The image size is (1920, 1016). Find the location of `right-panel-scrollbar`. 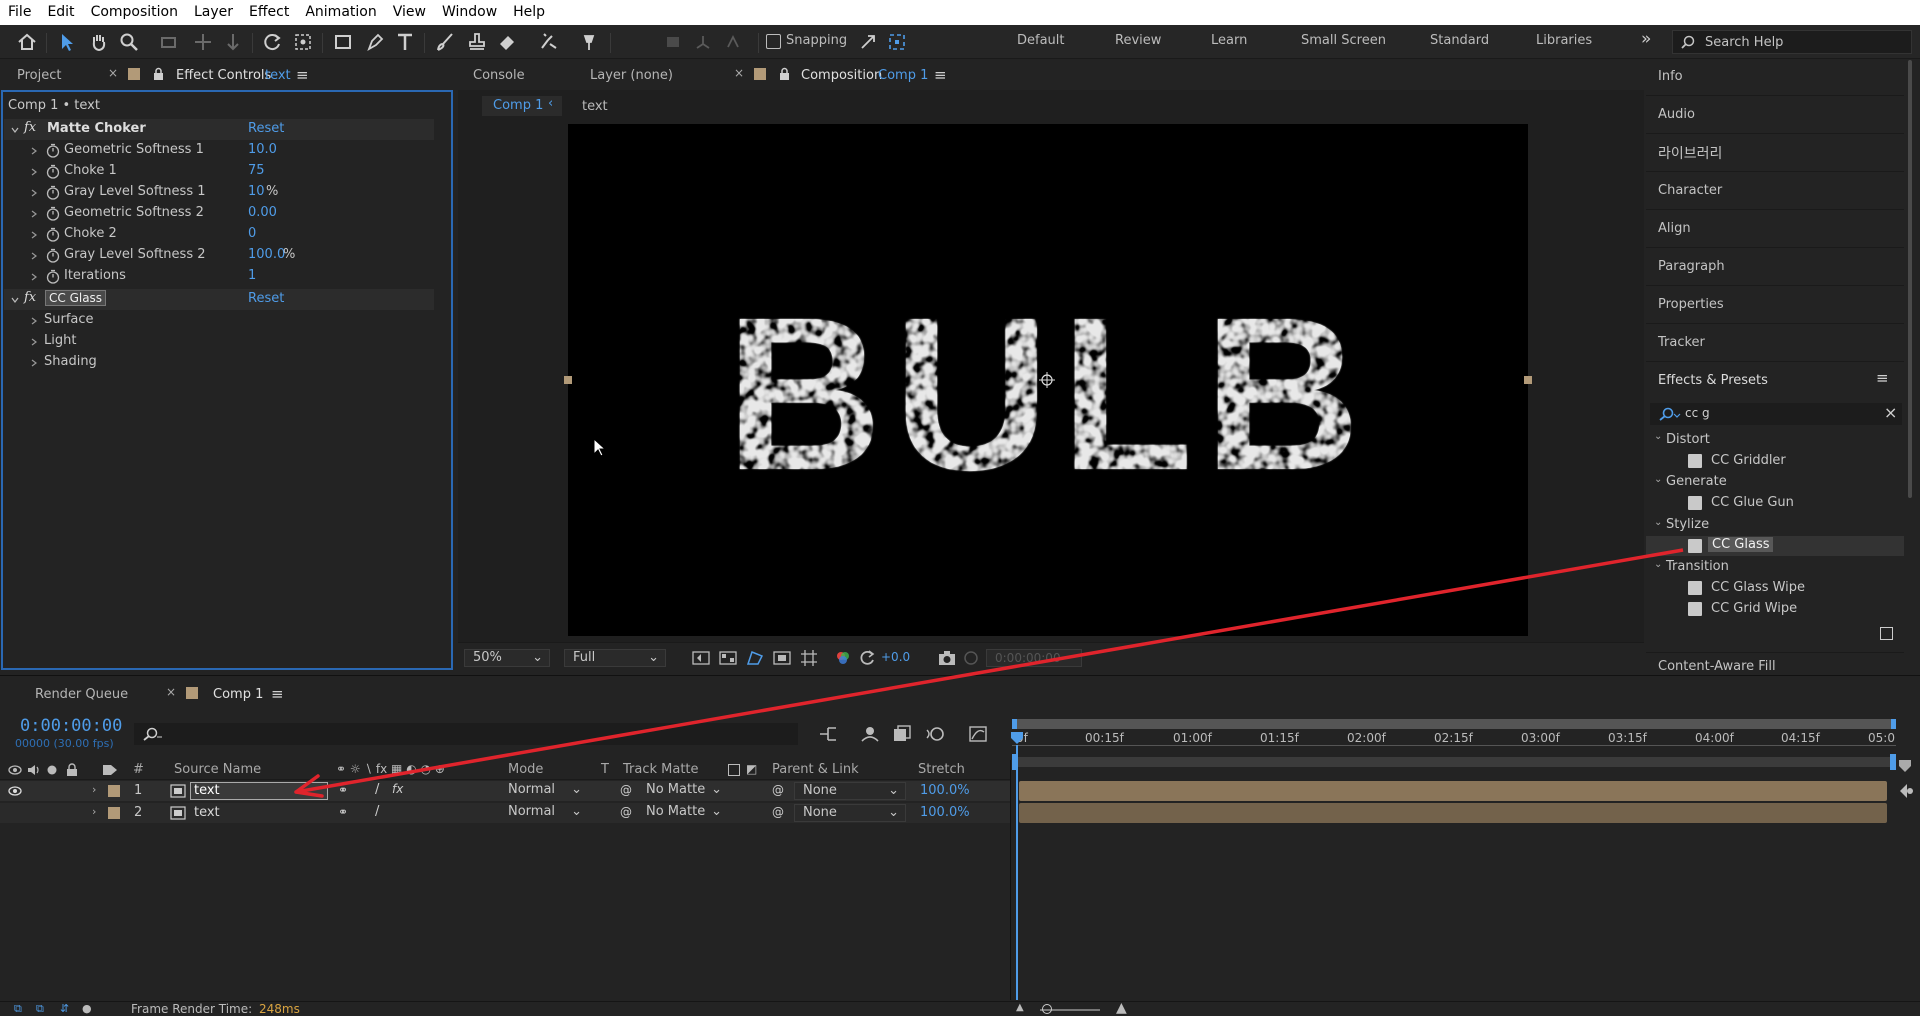

right-panel-scrollbar is located at coordinates (1911, 280).